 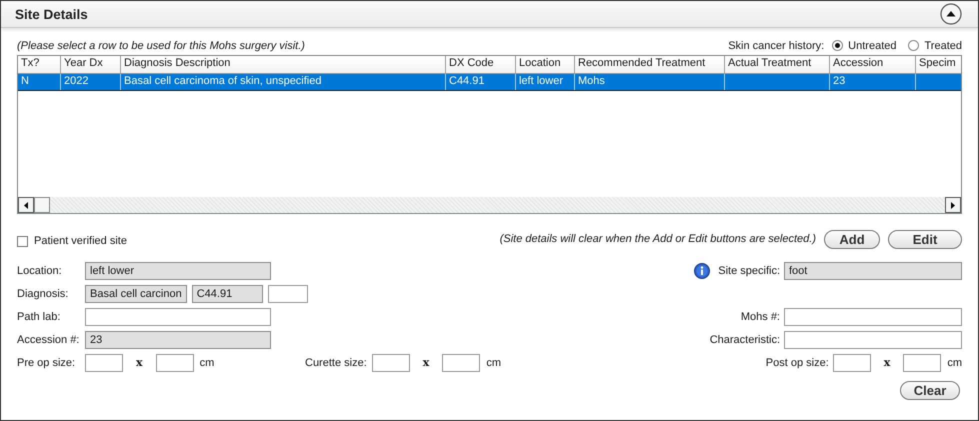 What do you see at coordinates (545, 64) in the screenshot?
I see `column-header: Location` at bounding box center [545, 64].